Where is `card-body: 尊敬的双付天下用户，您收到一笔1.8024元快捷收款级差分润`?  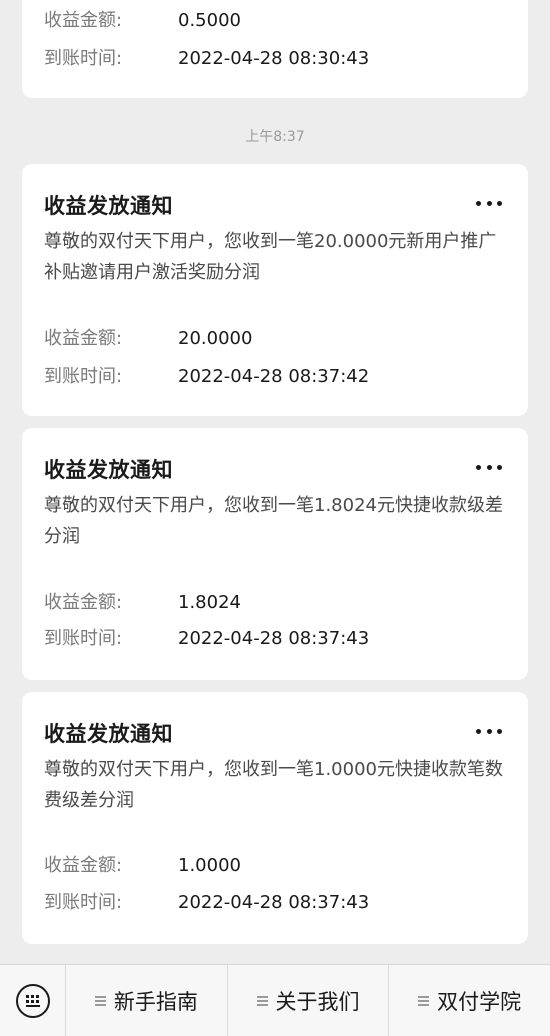 card-body: 尊敬的双付天下用户，您收到一笔1.8024元快捷收款级差分润 is located at coordinates (273, 521).